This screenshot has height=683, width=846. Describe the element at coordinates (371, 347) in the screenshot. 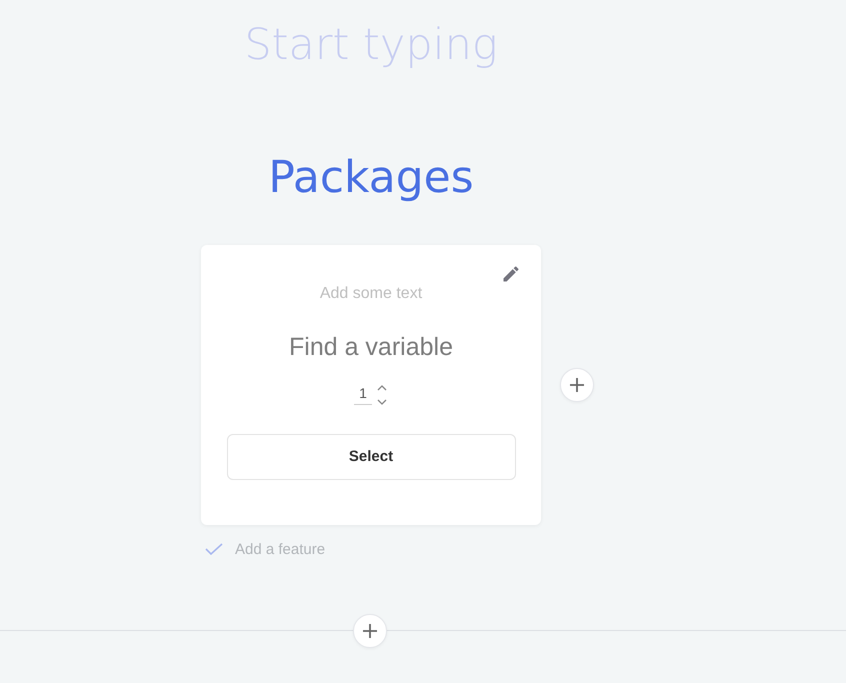

I see `name-field: Find a variable` at that location.